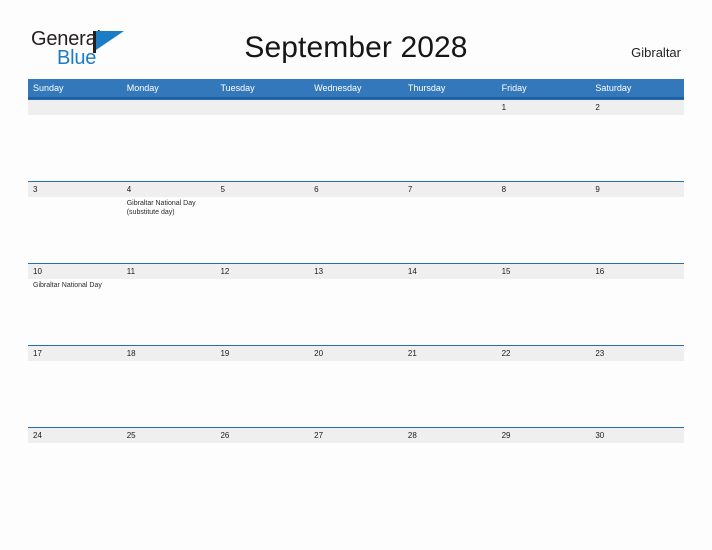  Describe the element at coordinates (262, 435) in the screenshot. I see `date-number: 26` at that location.